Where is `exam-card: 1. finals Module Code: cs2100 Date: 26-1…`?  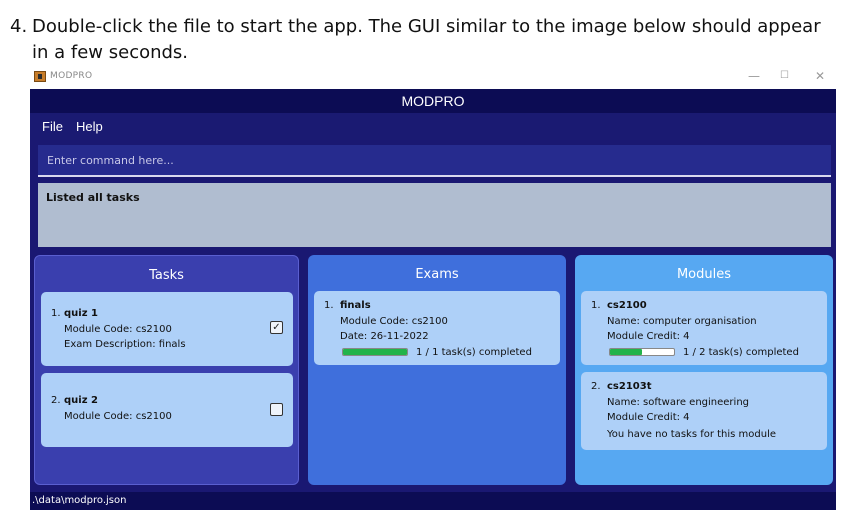
exam-card: 1. finals Module Code: cs2100 Date: 26-1… is located at coordinates (437, 328).